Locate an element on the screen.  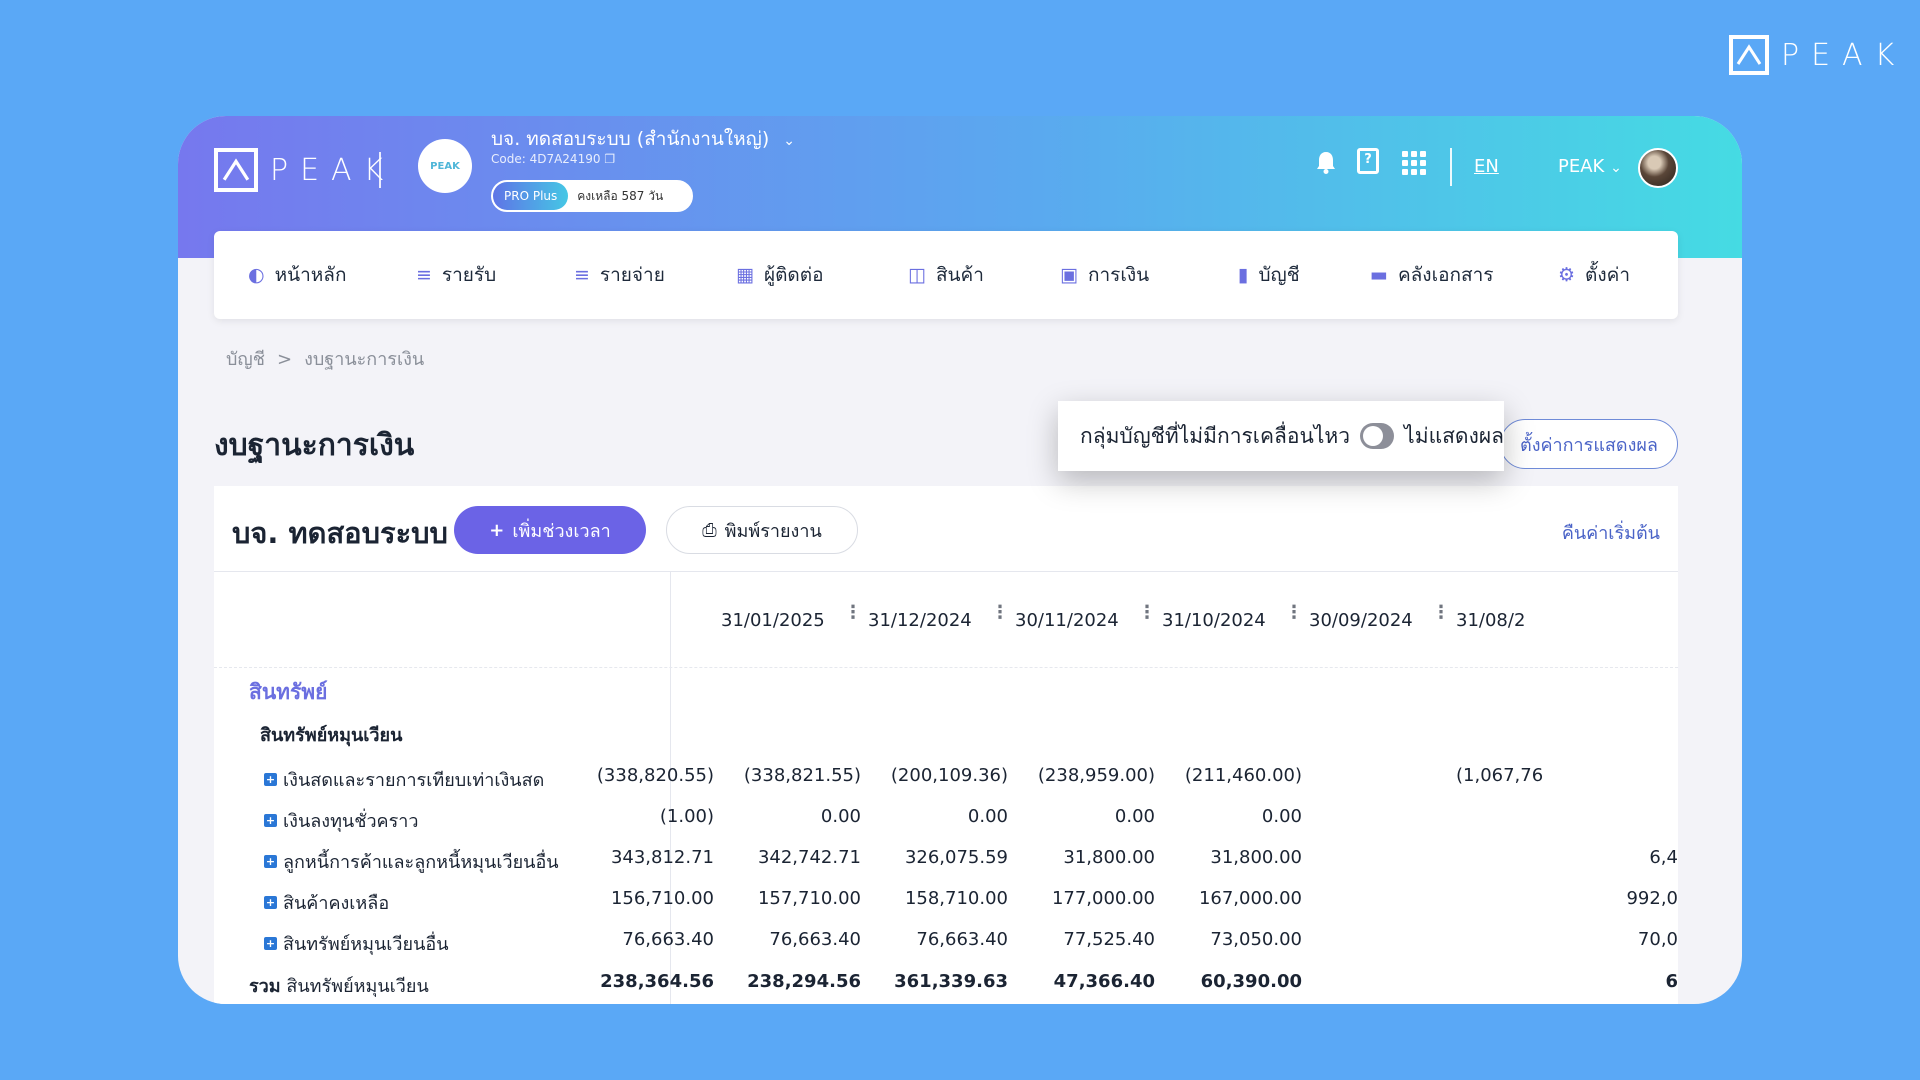
nav-item-contacts: ▦ ผู้ติดต่อ is located at coordinates (780, 275).